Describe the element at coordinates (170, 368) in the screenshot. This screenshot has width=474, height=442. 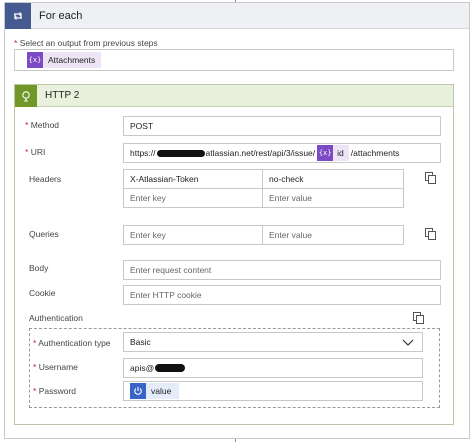
I see `redacted-username` at that location.